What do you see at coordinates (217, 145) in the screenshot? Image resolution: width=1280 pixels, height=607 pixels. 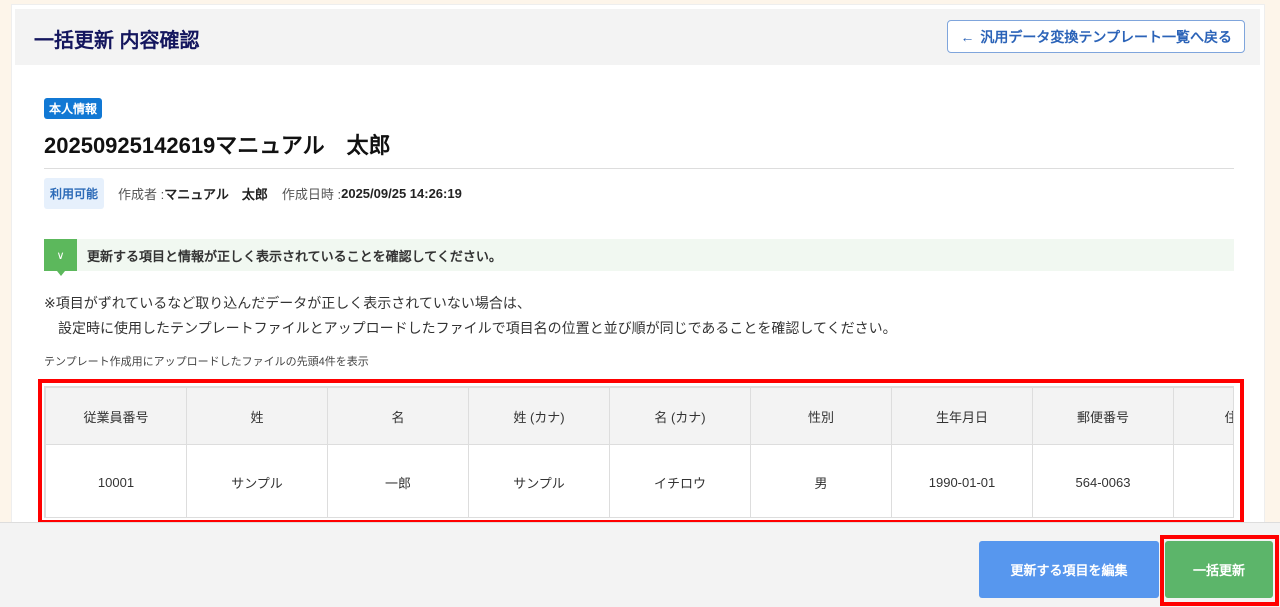 I see `template-name: 20250925142619マニュアル 太郎` at bounding box center [217, 145].